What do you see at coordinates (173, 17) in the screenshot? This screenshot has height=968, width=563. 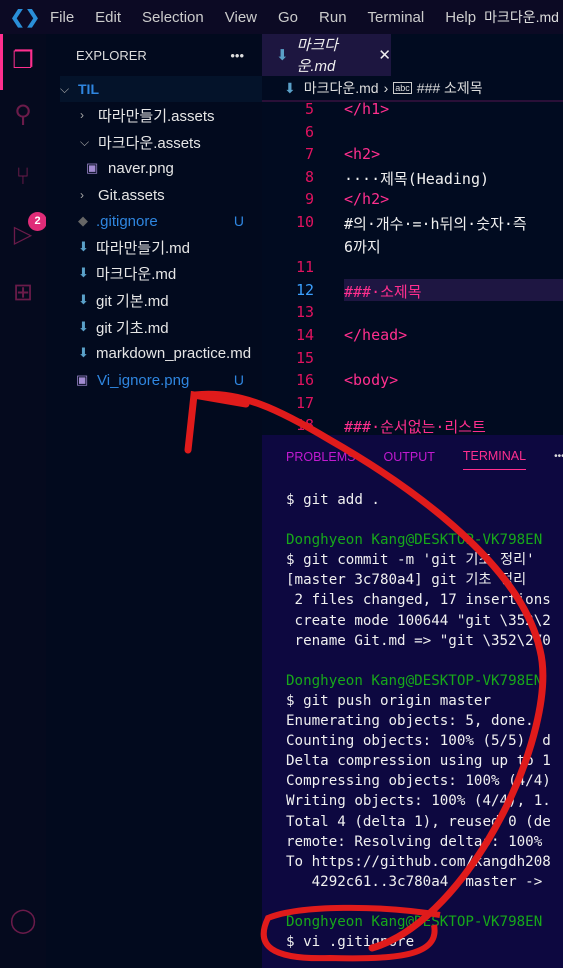 I see `menu-selection: Selection` at bounding box center [173, 17].